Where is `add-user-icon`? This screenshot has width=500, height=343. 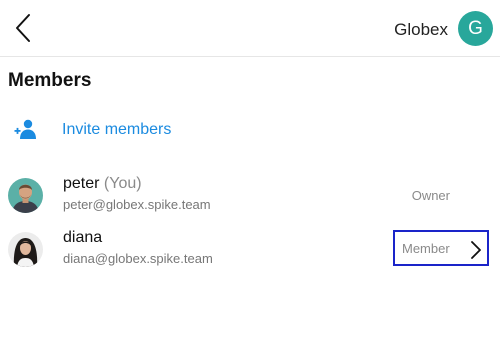 add-user-icon is located at coordinates (25, 129).